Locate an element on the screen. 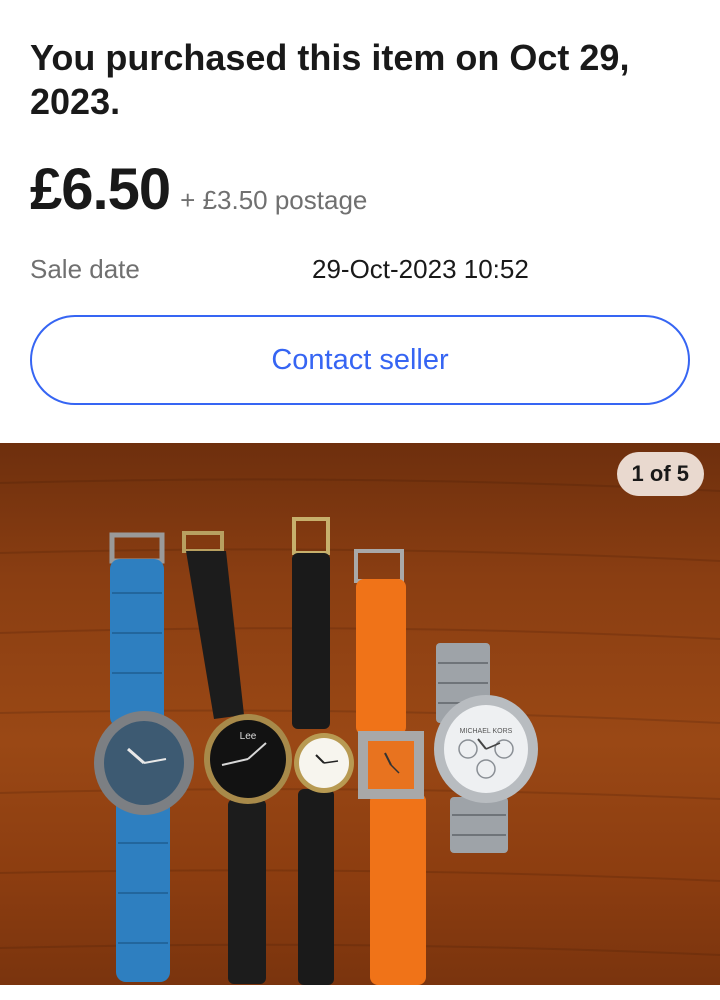 Image resolution: width=720 pixels, height=1000 pixels. price-row: £6.50 + £3.50 postage is located at coordinates (198, 189).